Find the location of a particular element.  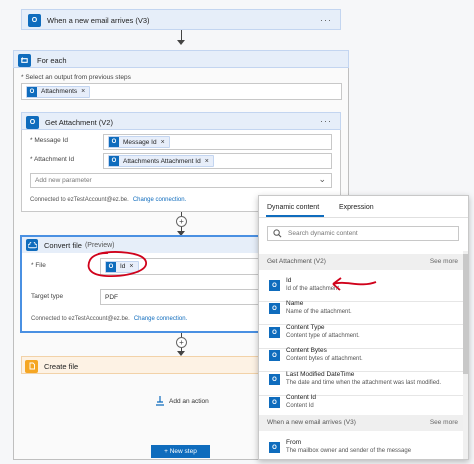

search-input: Search dynamic content is located at coordinates (323, 233).